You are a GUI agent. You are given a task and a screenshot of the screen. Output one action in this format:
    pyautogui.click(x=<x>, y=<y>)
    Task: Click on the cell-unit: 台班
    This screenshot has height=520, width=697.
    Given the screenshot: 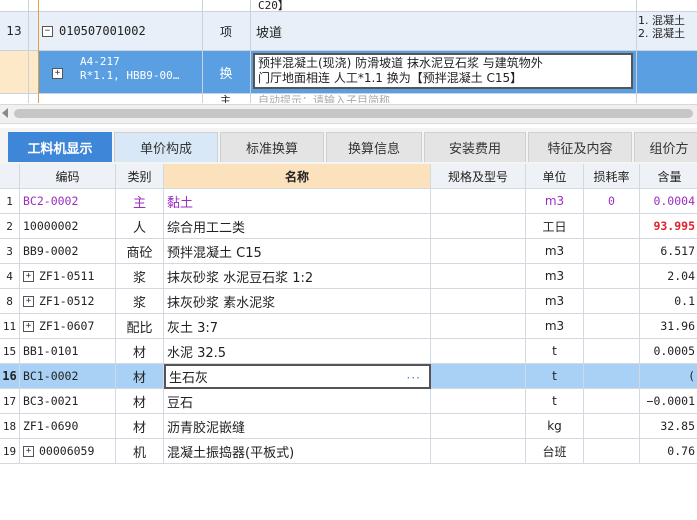 What is the action you would take?
    pyautogui.click(x=555, y=451)
    